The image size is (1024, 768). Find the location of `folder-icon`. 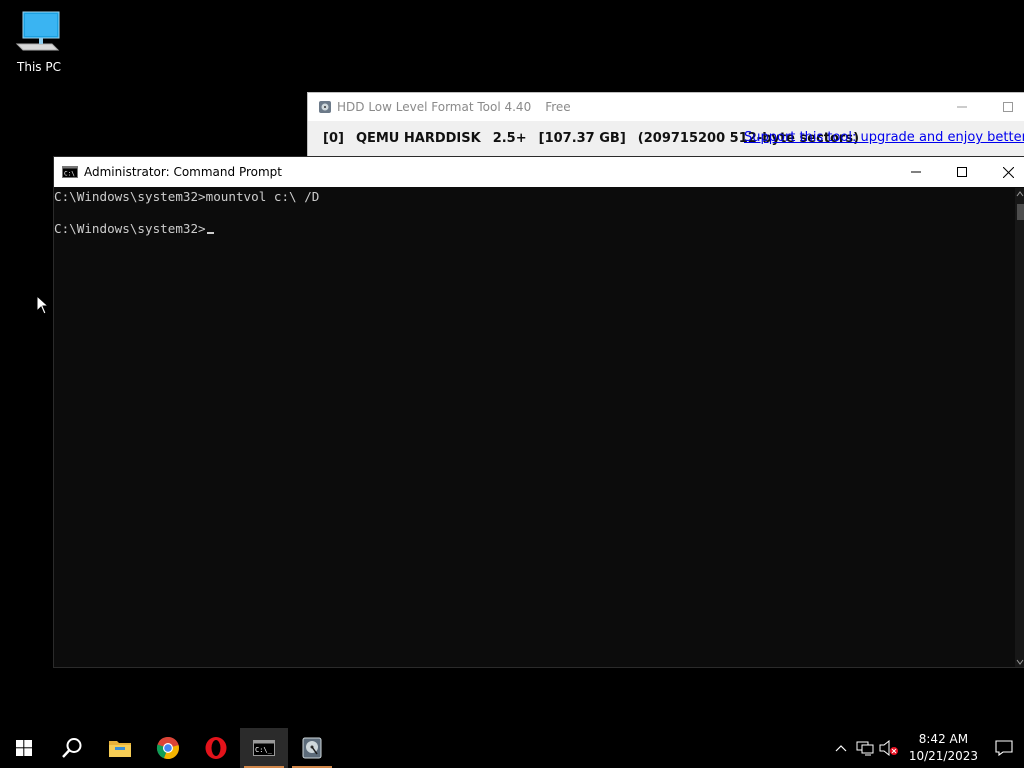

folder-icon is located at coordinates (120, 749).